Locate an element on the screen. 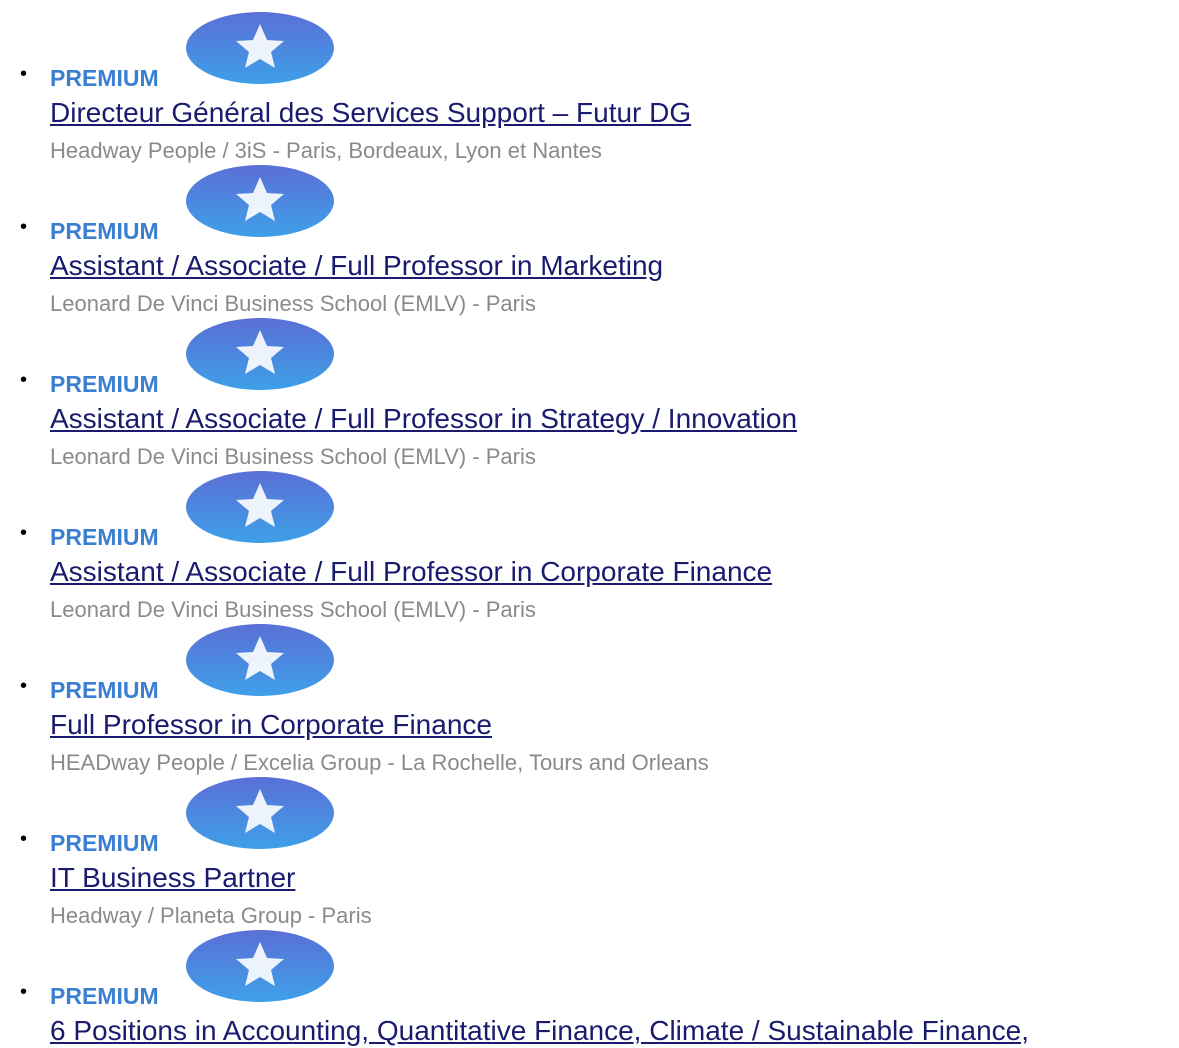 The image size is (1179, 1048). job-title-link: Full Professor in Corporate Finance is located at coordinates (271, 725).